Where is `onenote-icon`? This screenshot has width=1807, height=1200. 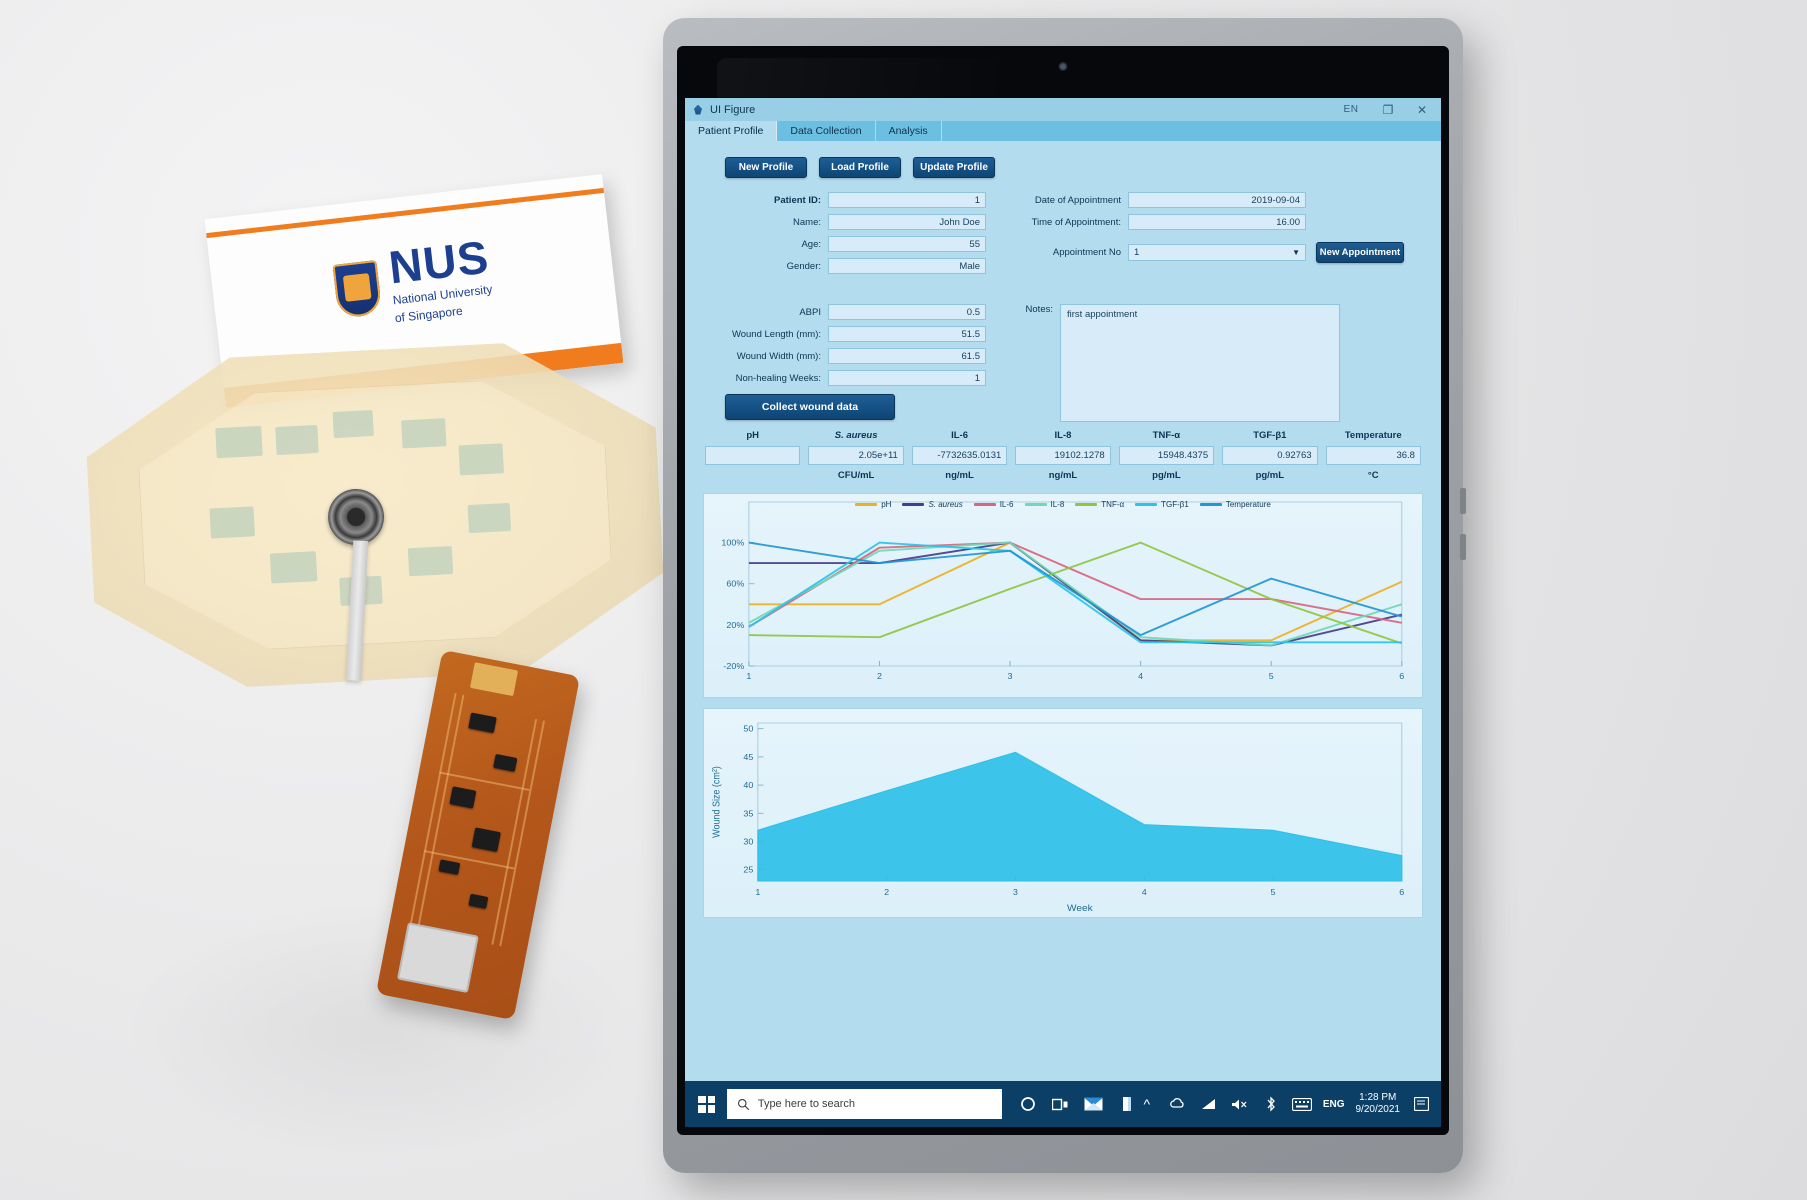
onenote-icon is located at coordinates (1127, 1104).